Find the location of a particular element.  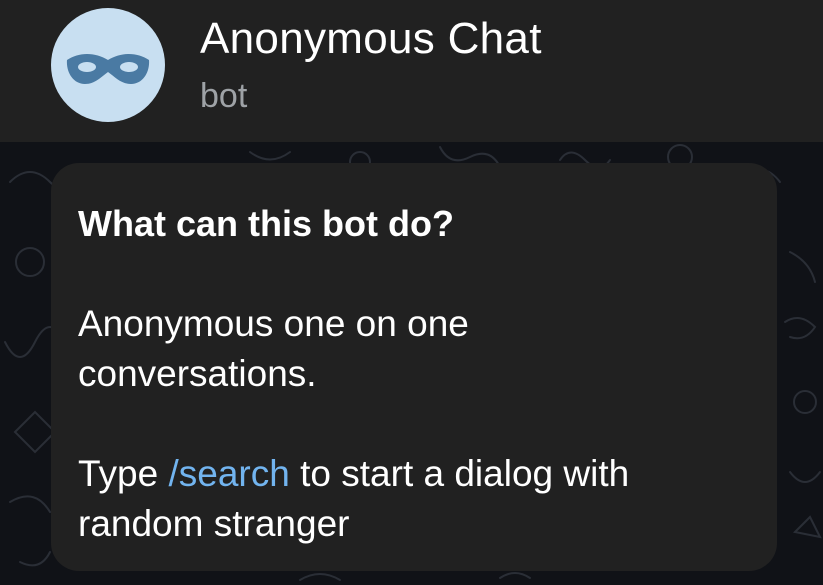

bot-avatar is located at coordinates (108, 65).